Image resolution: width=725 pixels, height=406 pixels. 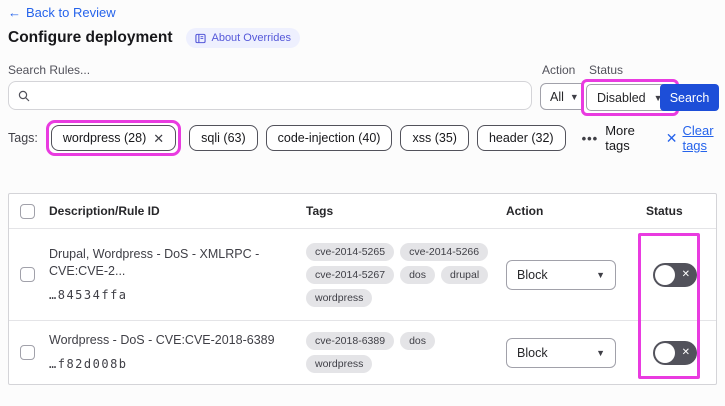 I want to click on tag-pill-label: xss (35), so click(x=434, y=138).